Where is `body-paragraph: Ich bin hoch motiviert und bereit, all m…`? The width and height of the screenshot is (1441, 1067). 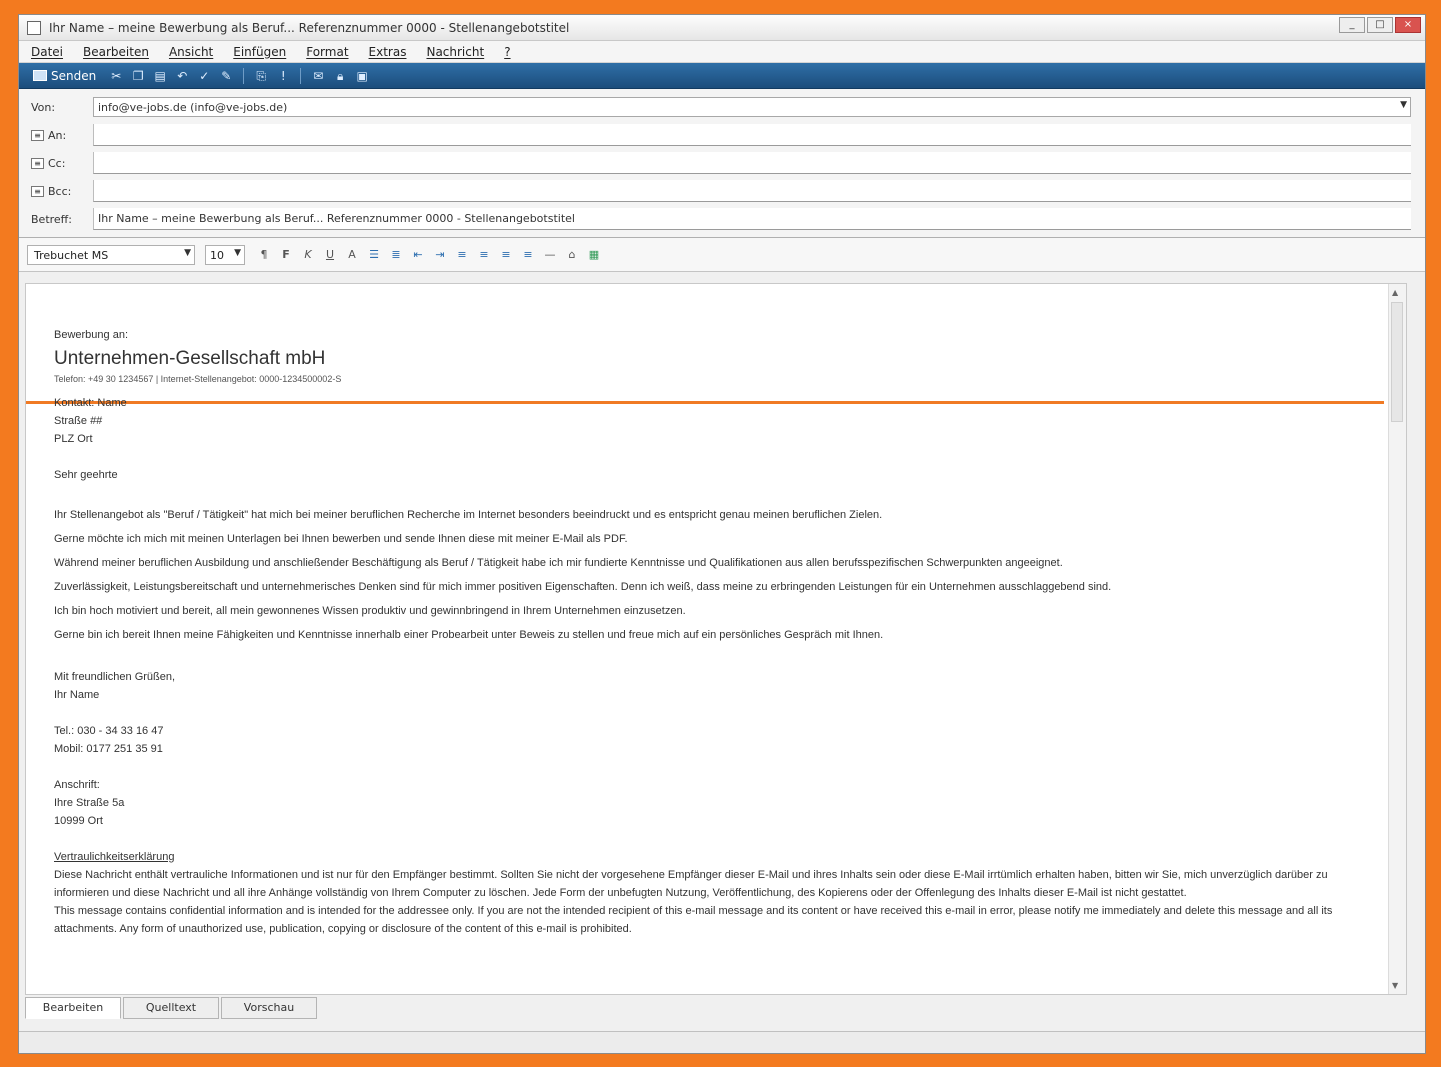 body-paragraph: Ich bin hoch motiviert und bereit, all m… is located at coordinates (370, 611).